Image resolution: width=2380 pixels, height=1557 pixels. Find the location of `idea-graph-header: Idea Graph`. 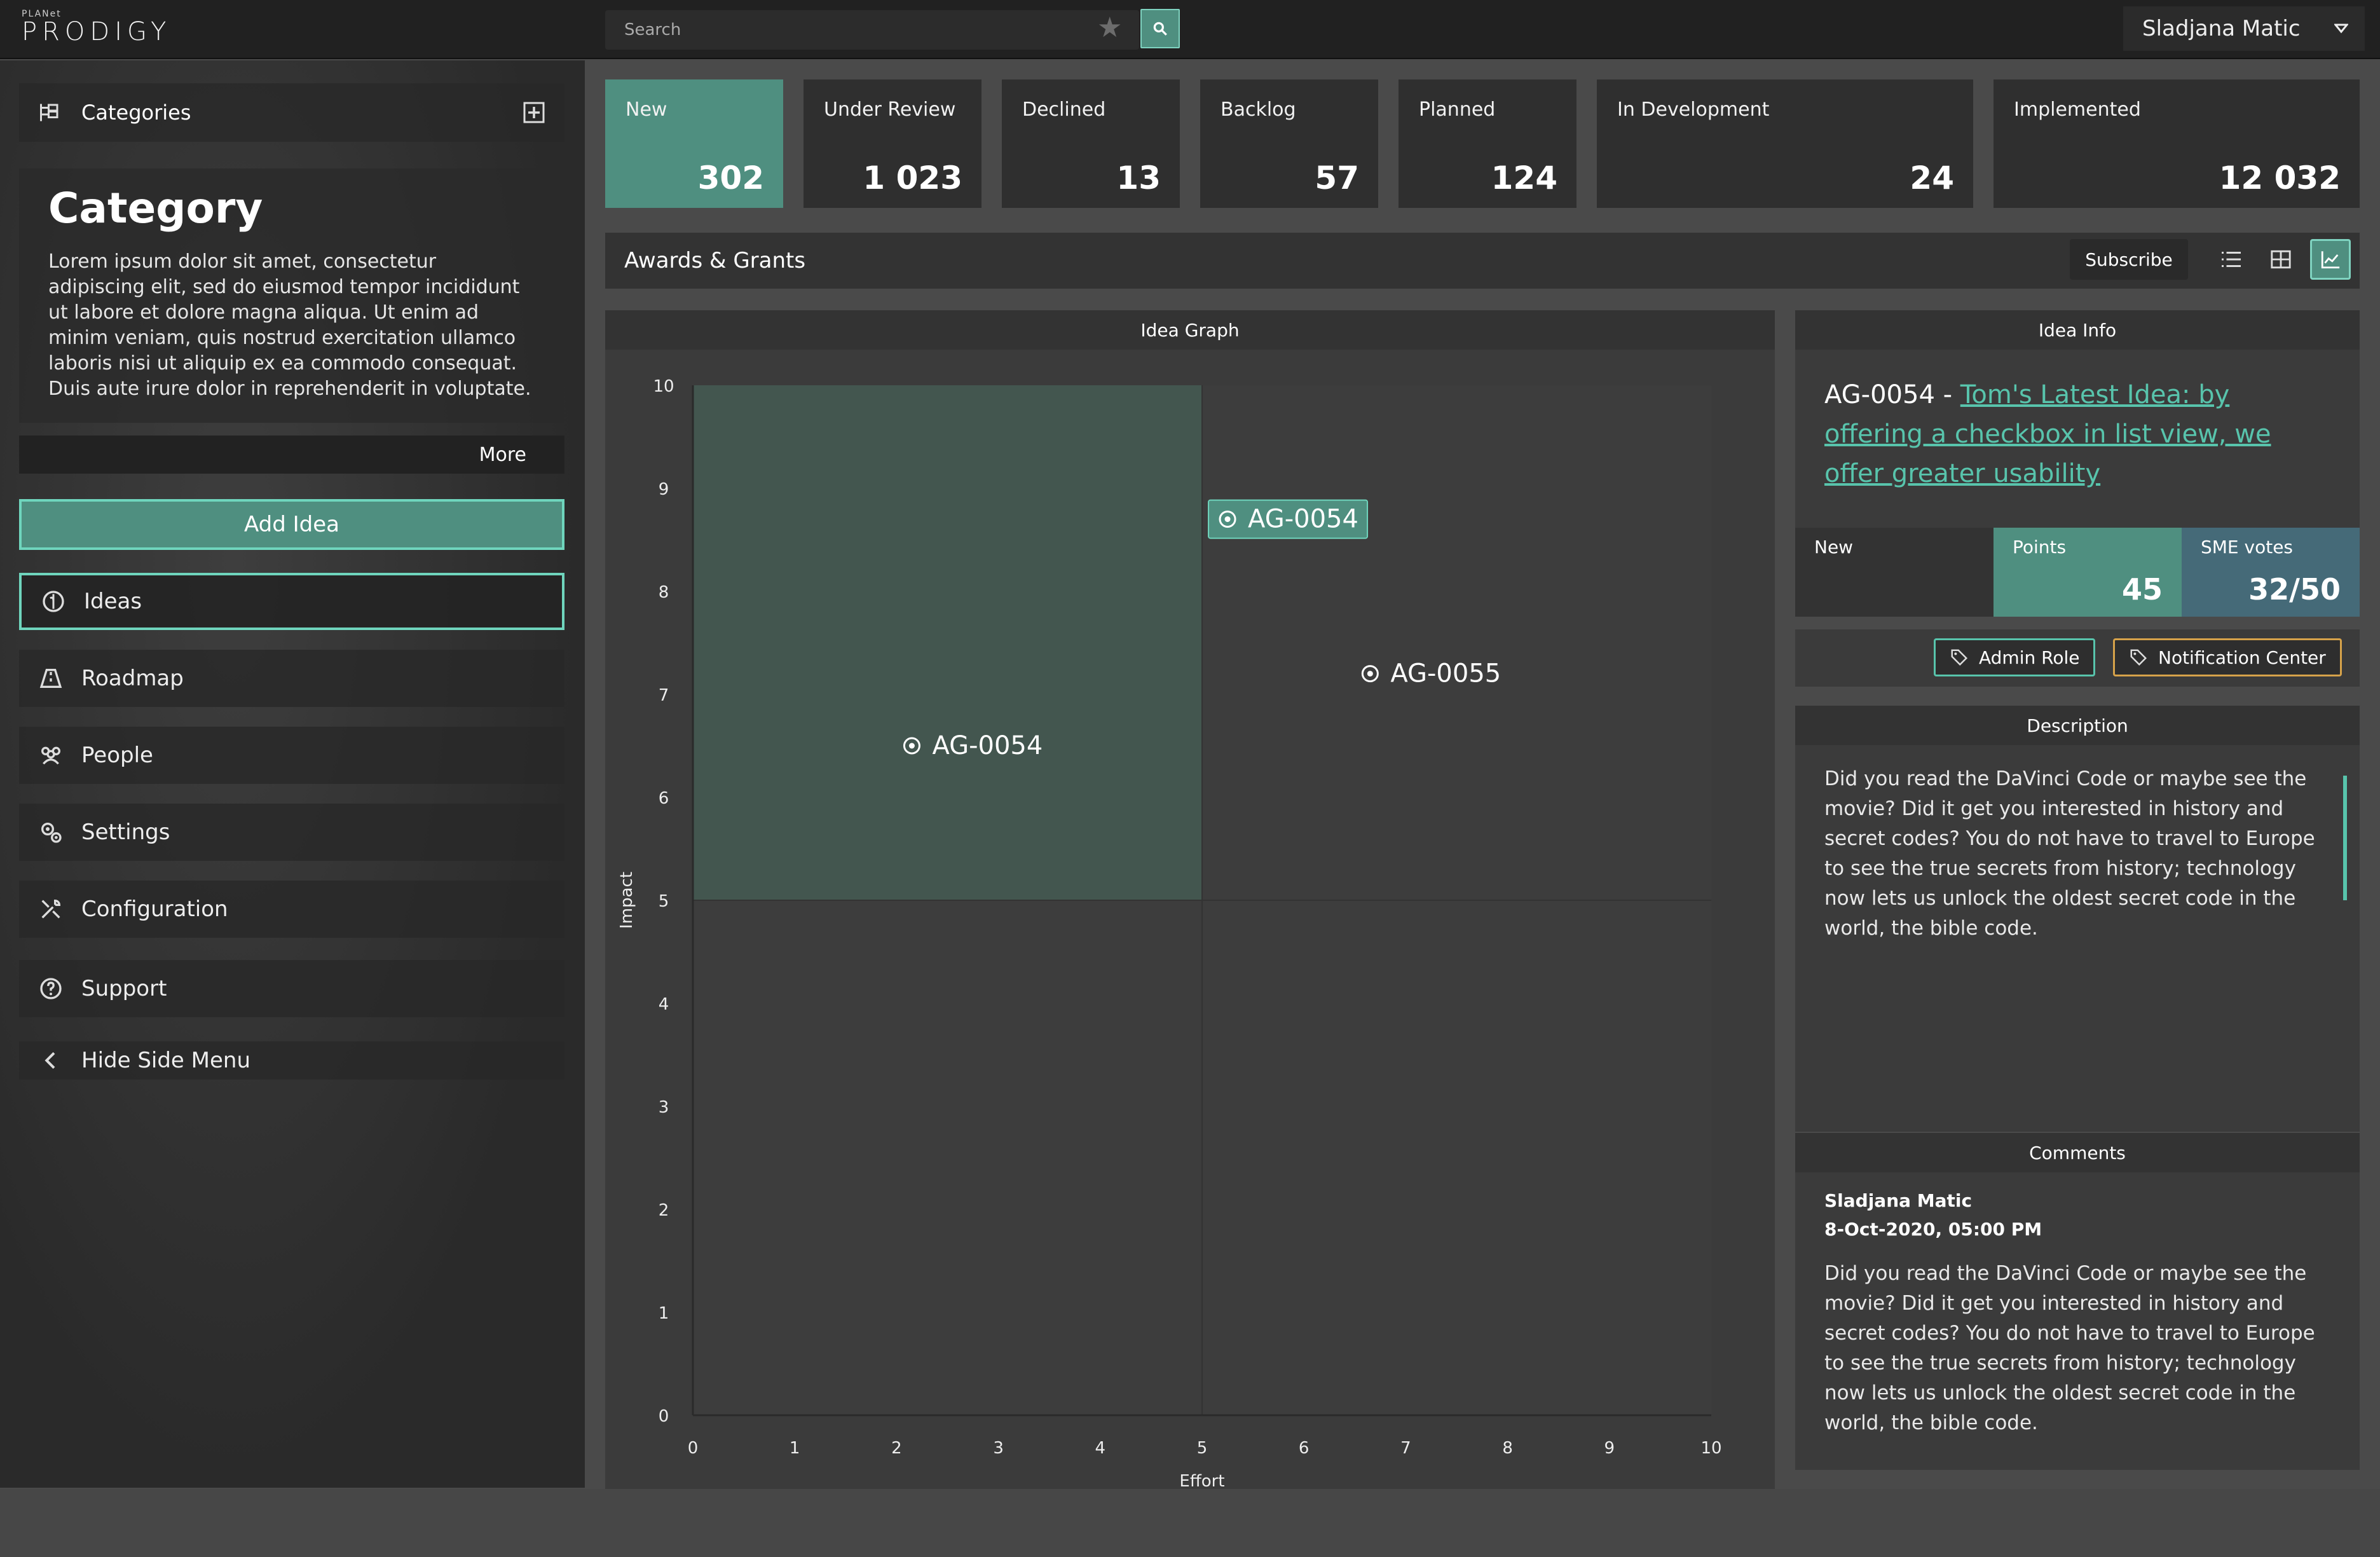

idea-graph-header: Idea Graph is located at coordinates (1190, 330).